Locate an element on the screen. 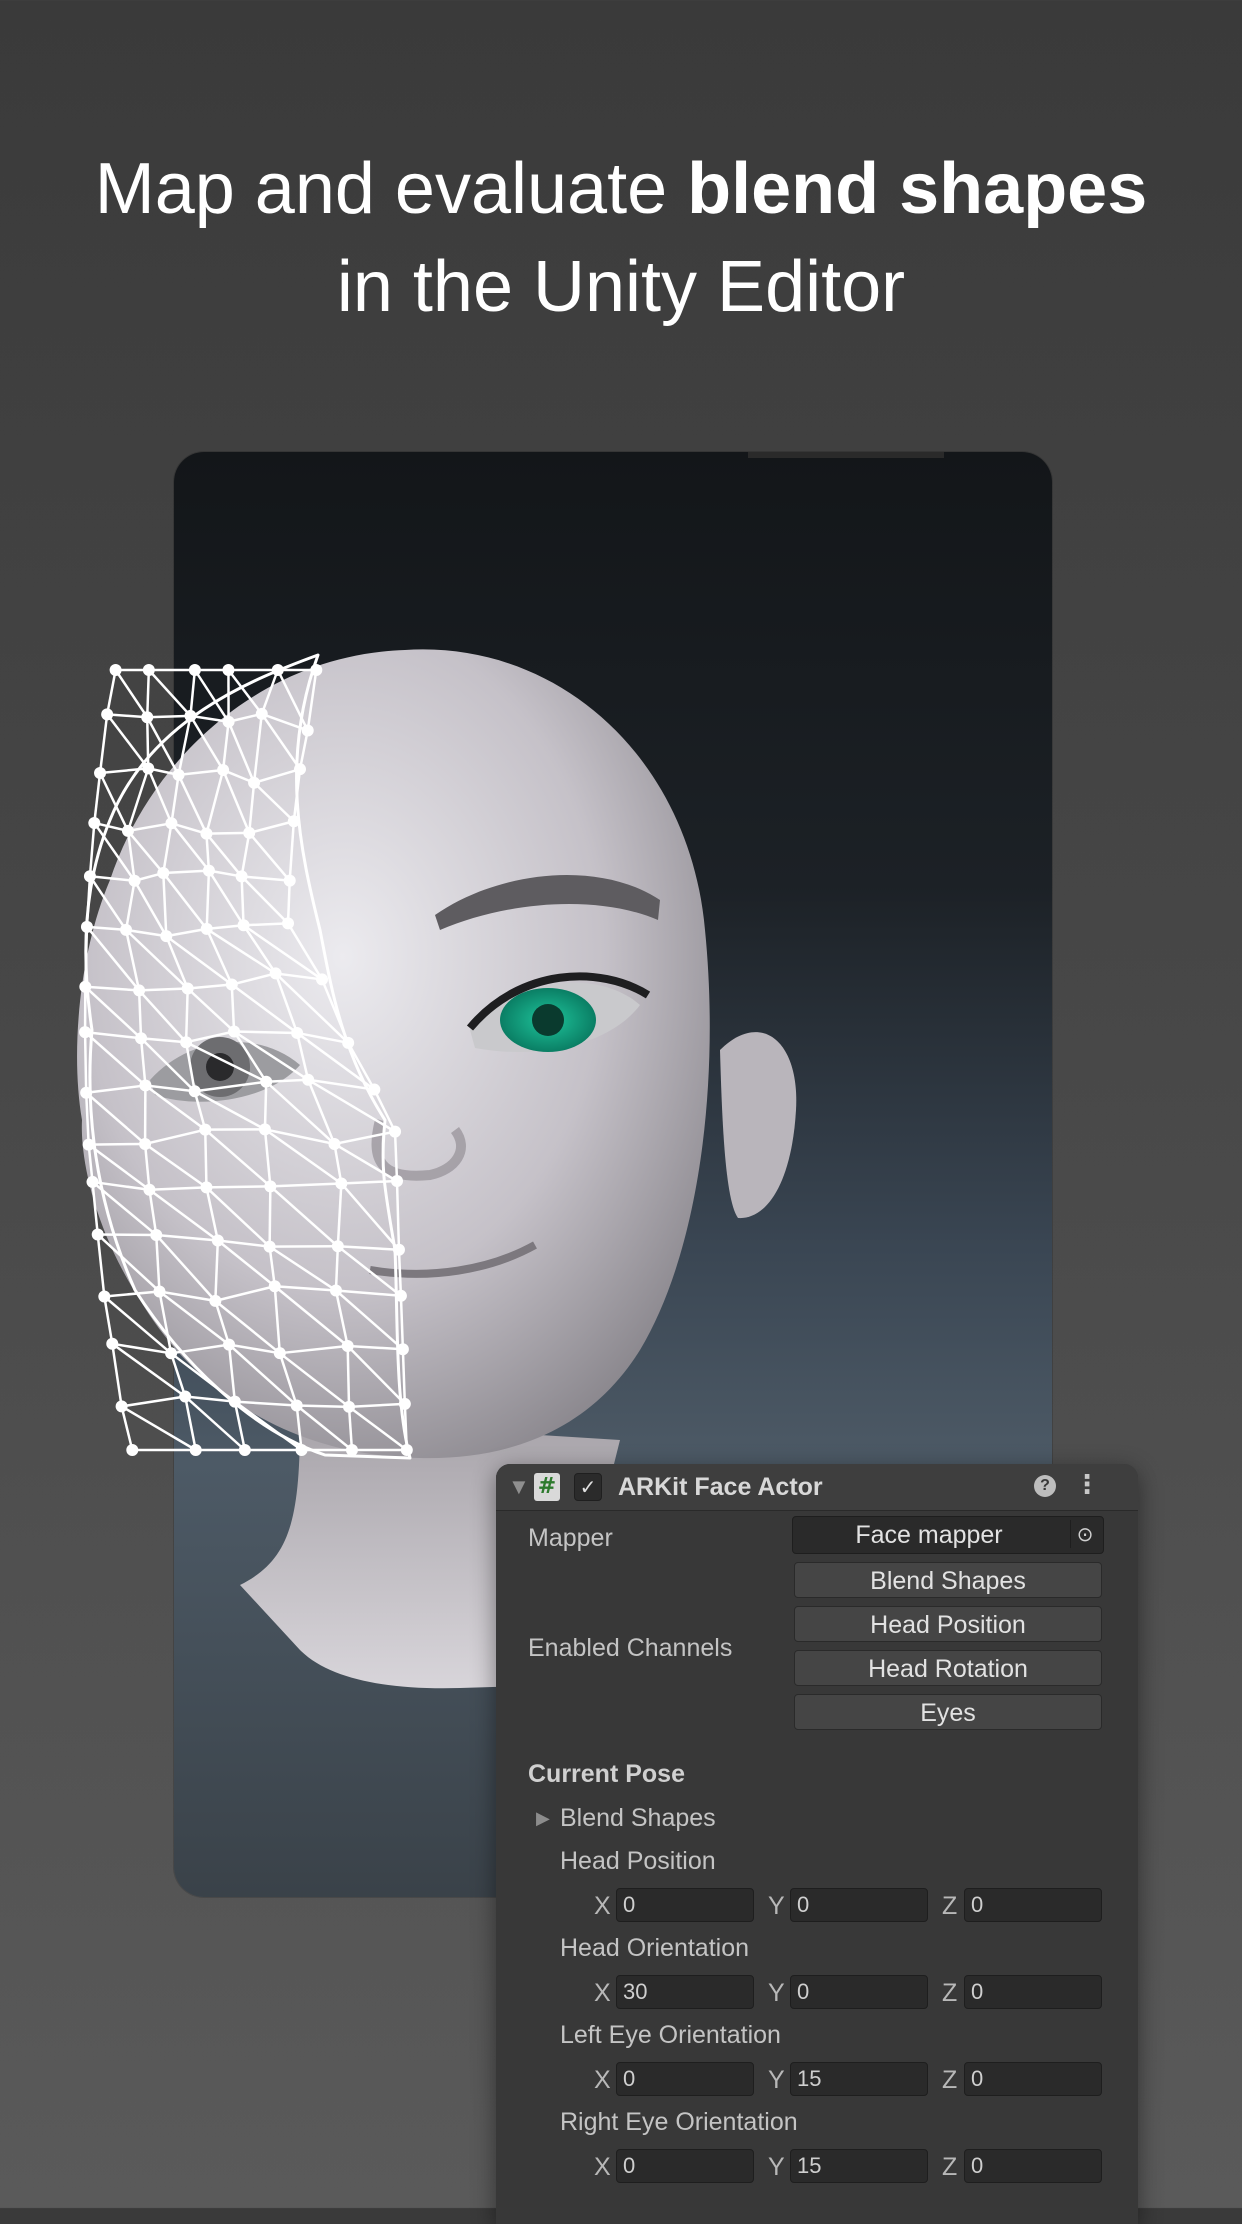  head-position-y-field: 0 is located at coordinates (859, 1905).